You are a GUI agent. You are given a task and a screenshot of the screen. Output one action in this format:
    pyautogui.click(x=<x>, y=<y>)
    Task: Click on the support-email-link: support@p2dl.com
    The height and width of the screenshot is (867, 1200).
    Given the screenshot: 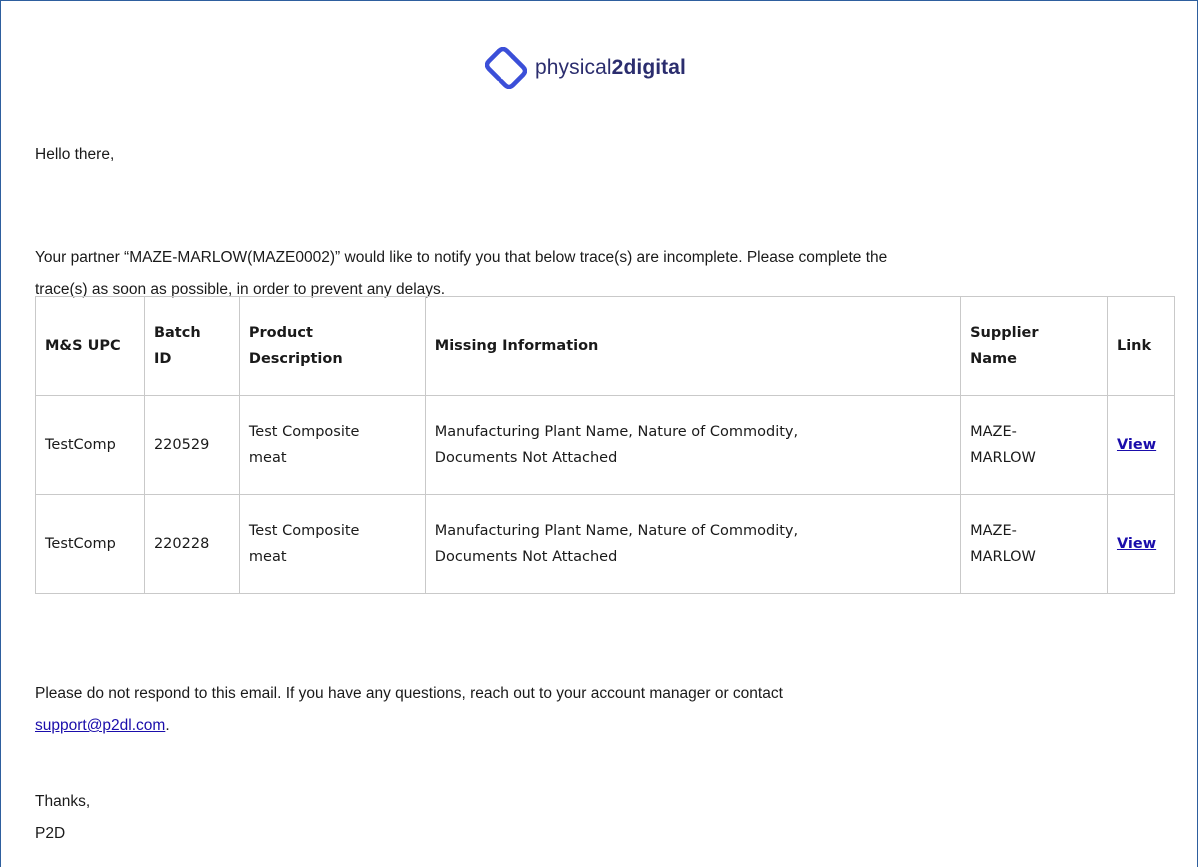 What is the action you would take?
    pyautogui.click(x=100, y=725)
    